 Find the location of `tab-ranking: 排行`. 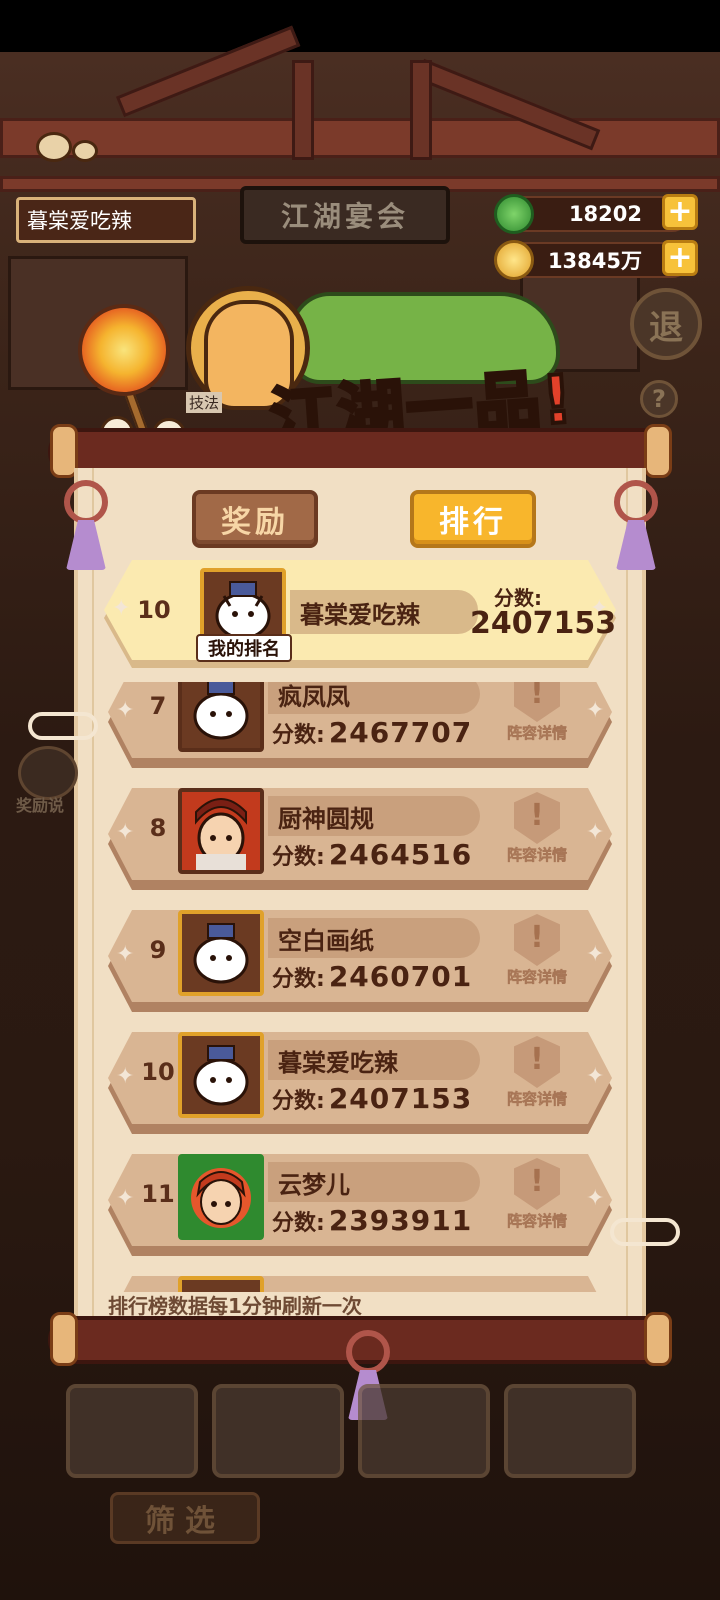

tab-ranking: 排行 is located at coordinates (473, 519).